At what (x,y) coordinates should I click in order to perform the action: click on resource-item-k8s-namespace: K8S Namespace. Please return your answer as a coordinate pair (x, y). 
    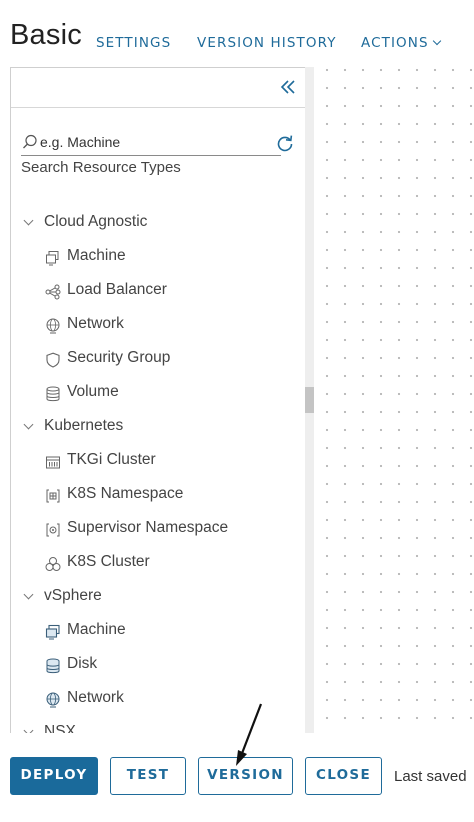
    Looking at the image, I should click on (159, 495).